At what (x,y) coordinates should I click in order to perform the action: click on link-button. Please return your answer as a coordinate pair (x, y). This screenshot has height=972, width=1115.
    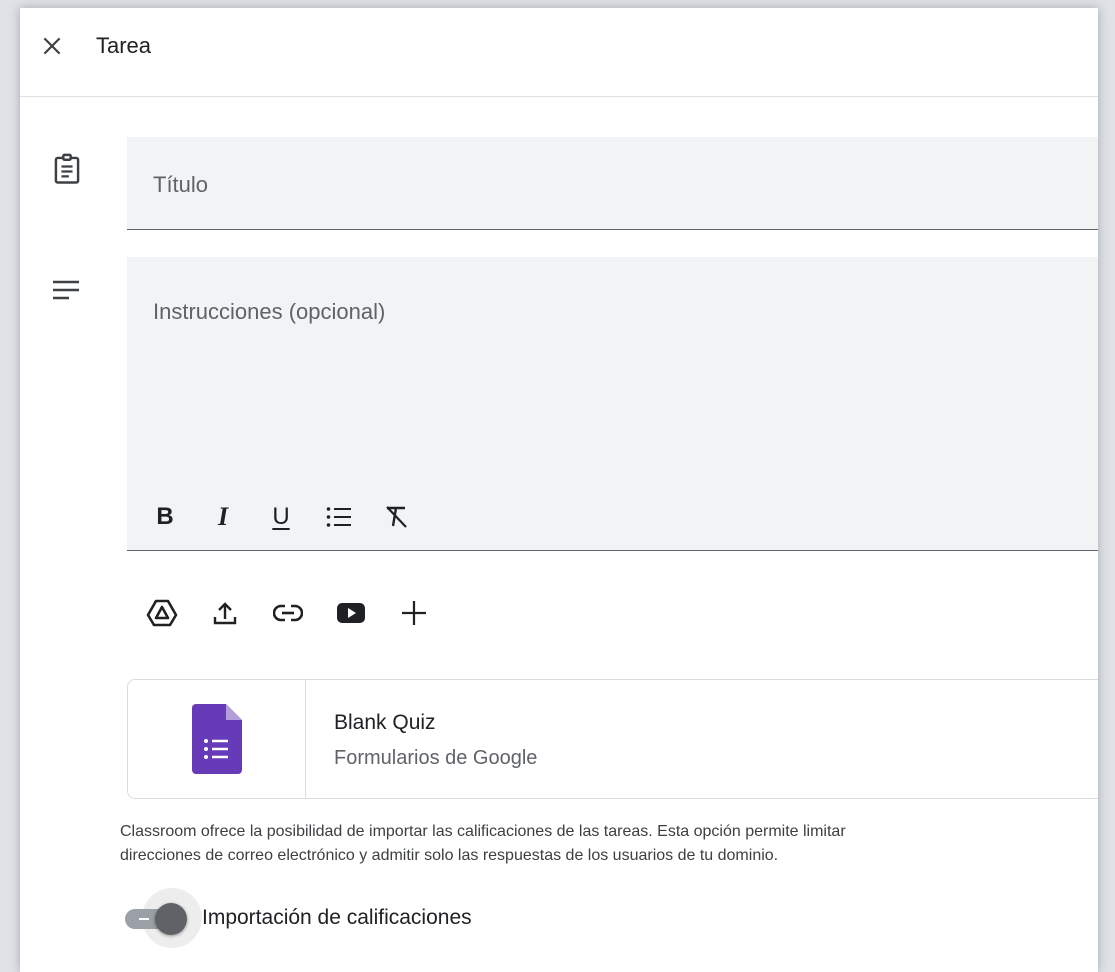
    Looking at the image, I should click on (288, 613).